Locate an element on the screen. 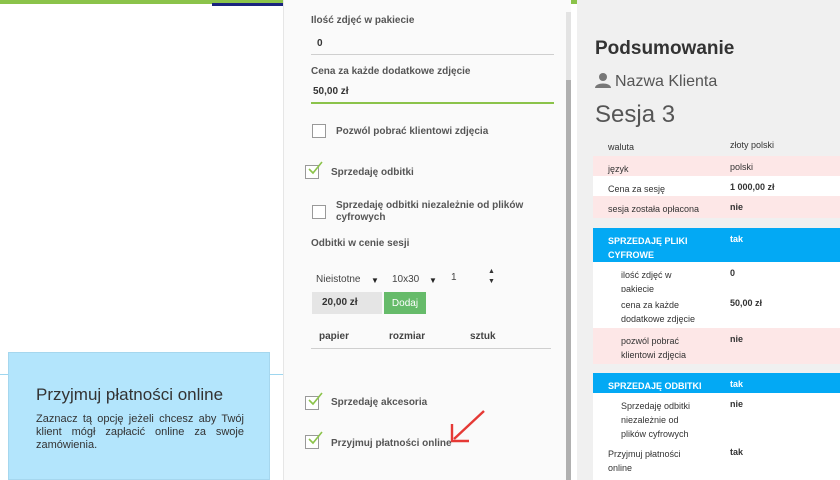  summary-row-photos-count: ilość zdjęć w pakiecie 0 is located at coordinates (716, 278).